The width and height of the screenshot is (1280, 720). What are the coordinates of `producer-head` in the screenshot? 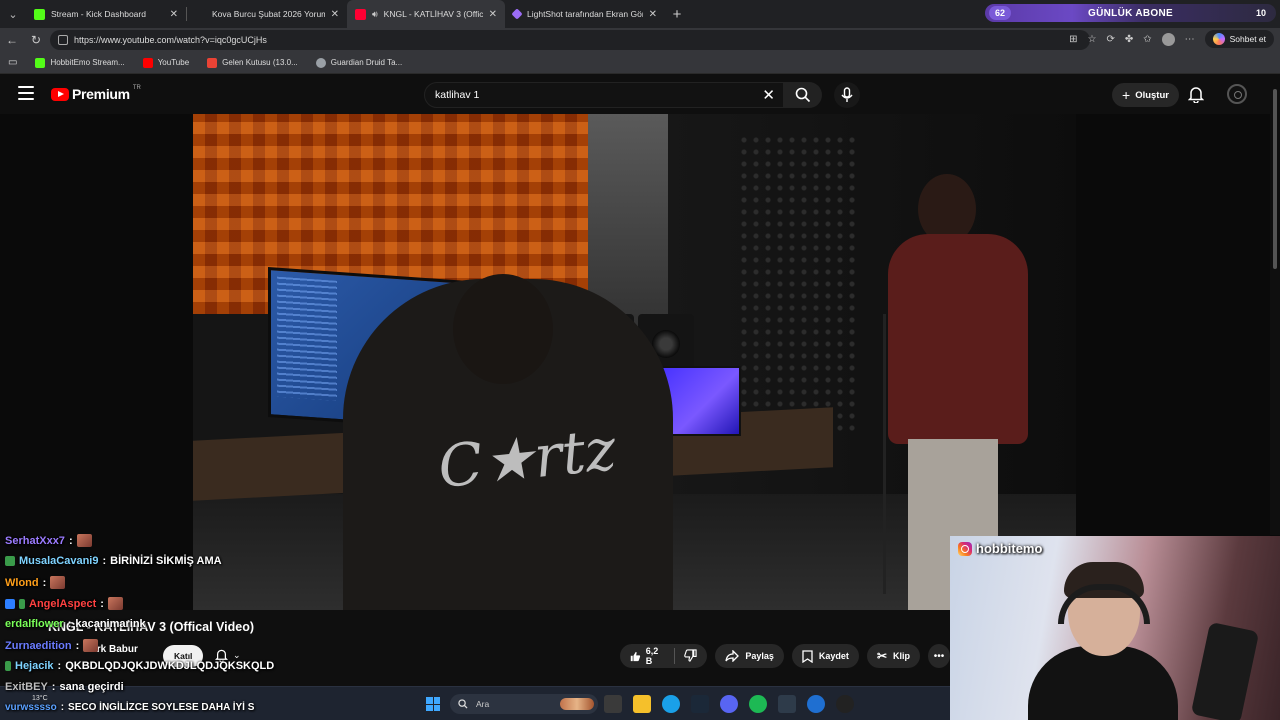 It's located at (503, 329).